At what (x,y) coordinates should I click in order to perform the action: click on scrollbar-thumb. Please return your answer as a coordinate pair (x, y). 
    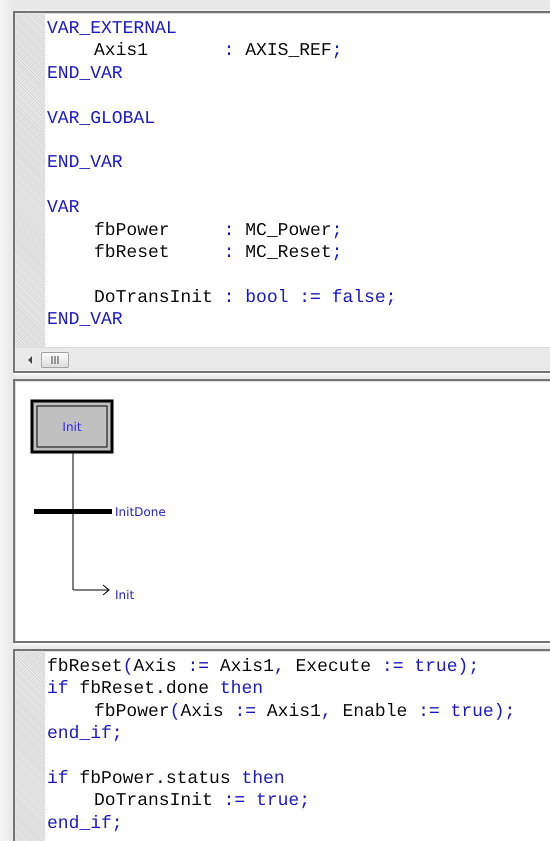
    Looking at the image, I should click on (55, 360).